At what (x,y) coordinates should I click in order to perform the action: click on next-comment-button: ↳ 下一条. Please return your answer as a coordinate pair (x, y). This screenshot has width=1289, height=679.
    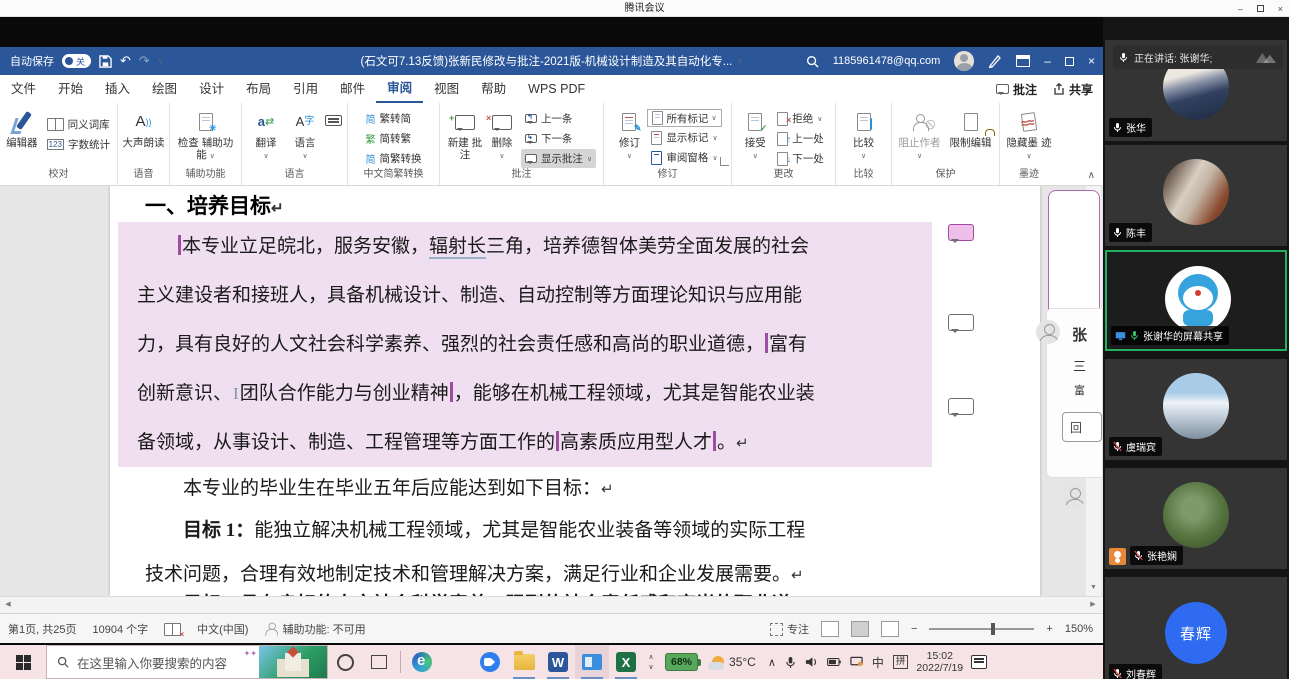
    Looking at the image, I should click on (558, 138).